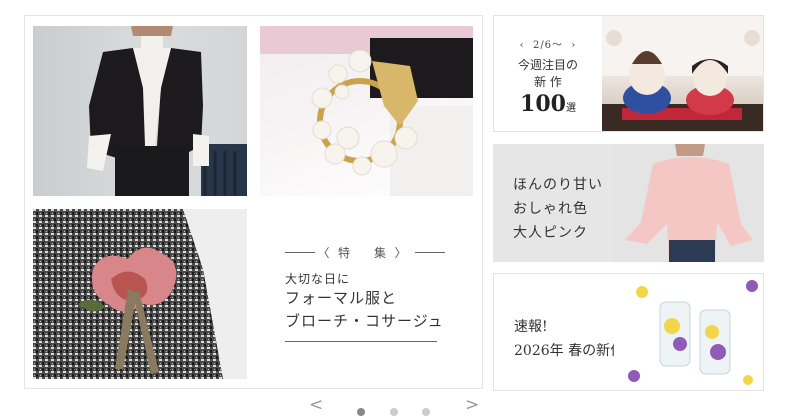 The height and width of the screenshot is (416, 810). Describe the element at coordinates (550, 233) in the screenshot. I see `pink-card-line3: 大人ピンク` at that location.